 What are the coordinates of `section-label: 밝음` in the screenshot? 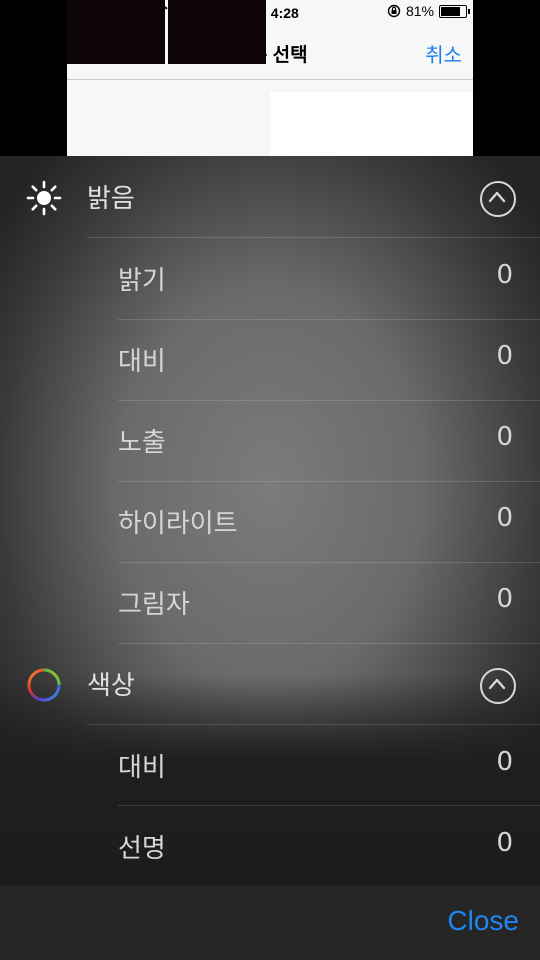 It's located at (111, 199).